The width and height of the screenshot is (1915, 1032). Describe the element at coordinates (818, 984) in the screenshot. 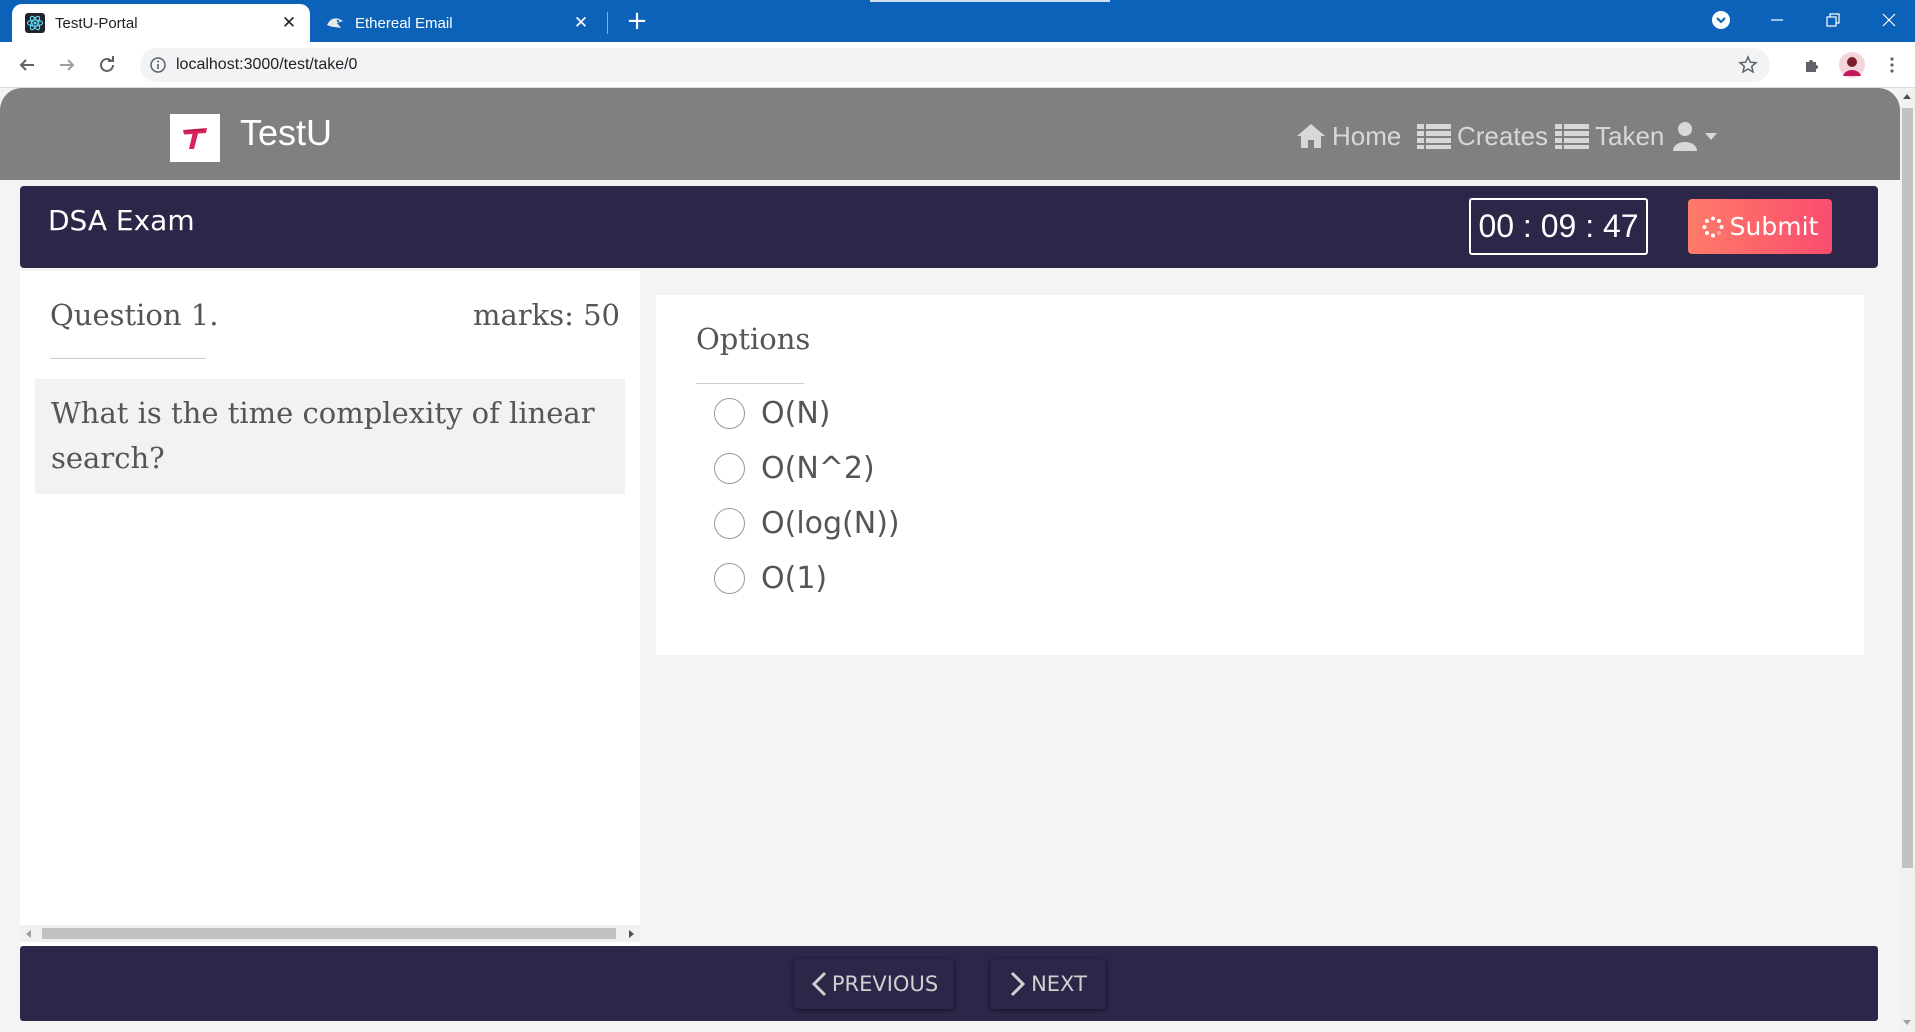

I see `chevron-left-icon` at that location.